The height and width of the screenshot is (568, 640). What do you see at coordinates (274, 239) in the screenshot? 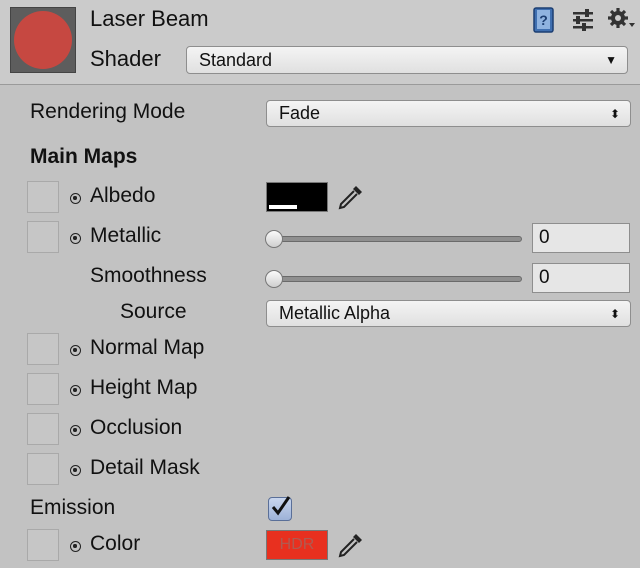
I see `metallic-slider-thumb` at bounding box center [274, 239].